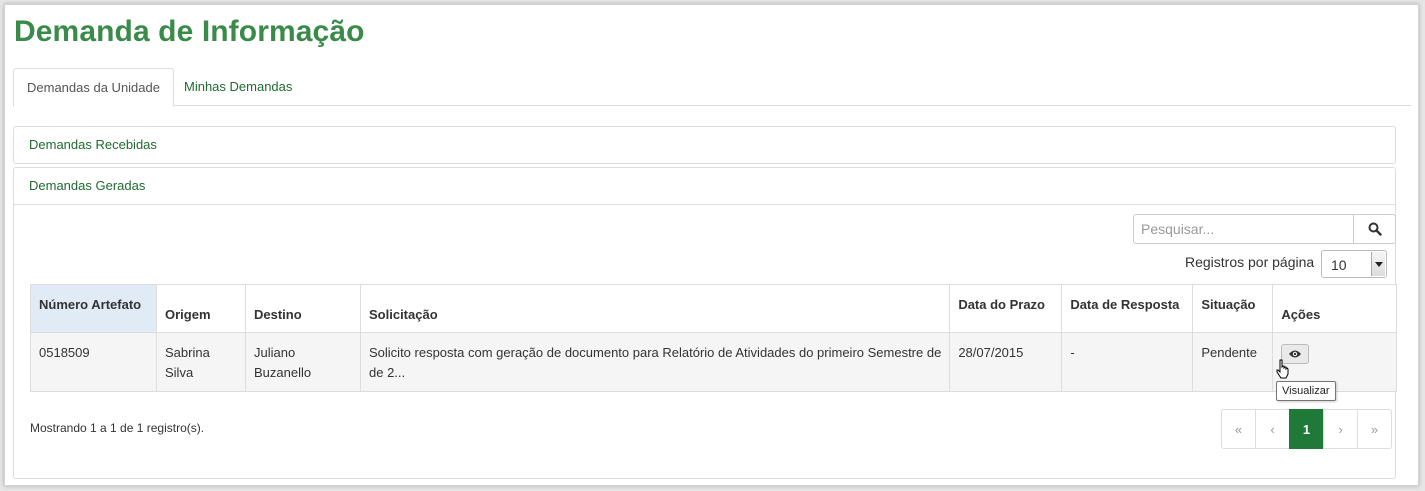  Describe the element at coordinates (712, 87) in the screenshot. I see `tab-bar: Demandas da Unidade Minhas Demandas` at that location.